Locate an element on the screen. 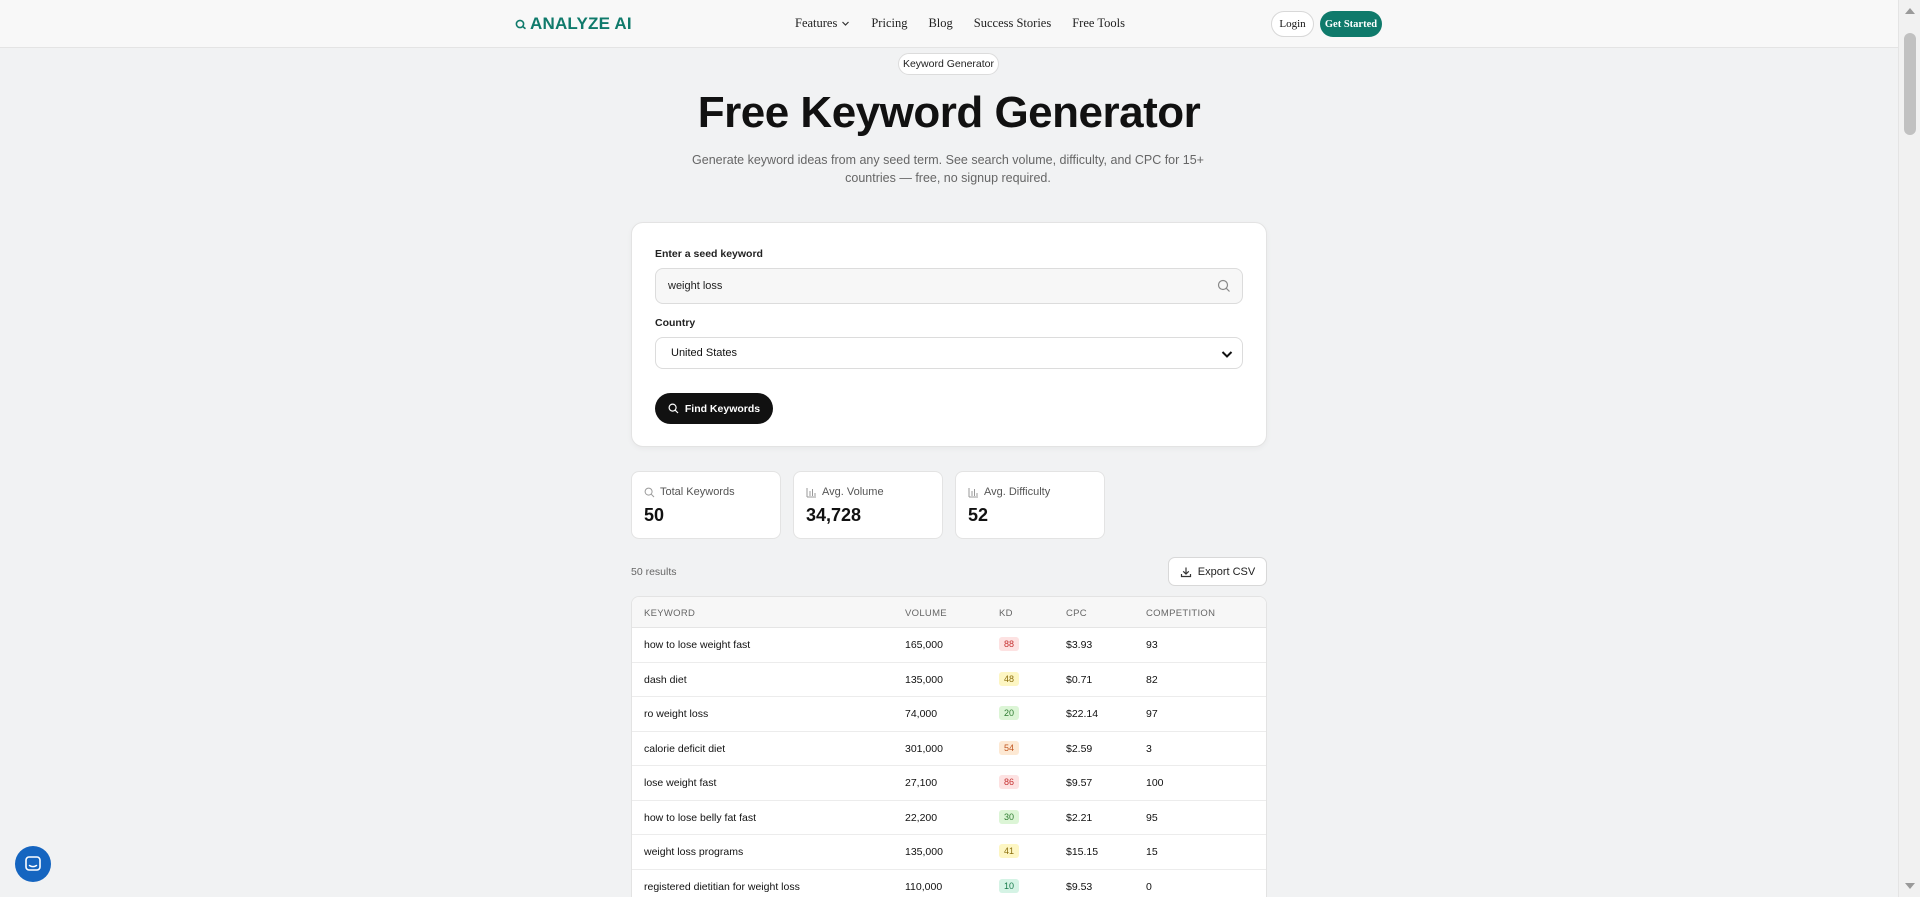 The width and height of the screenshot is (1920, 897). column-header-volume: VOLUME is located at coordinates (926, 613).